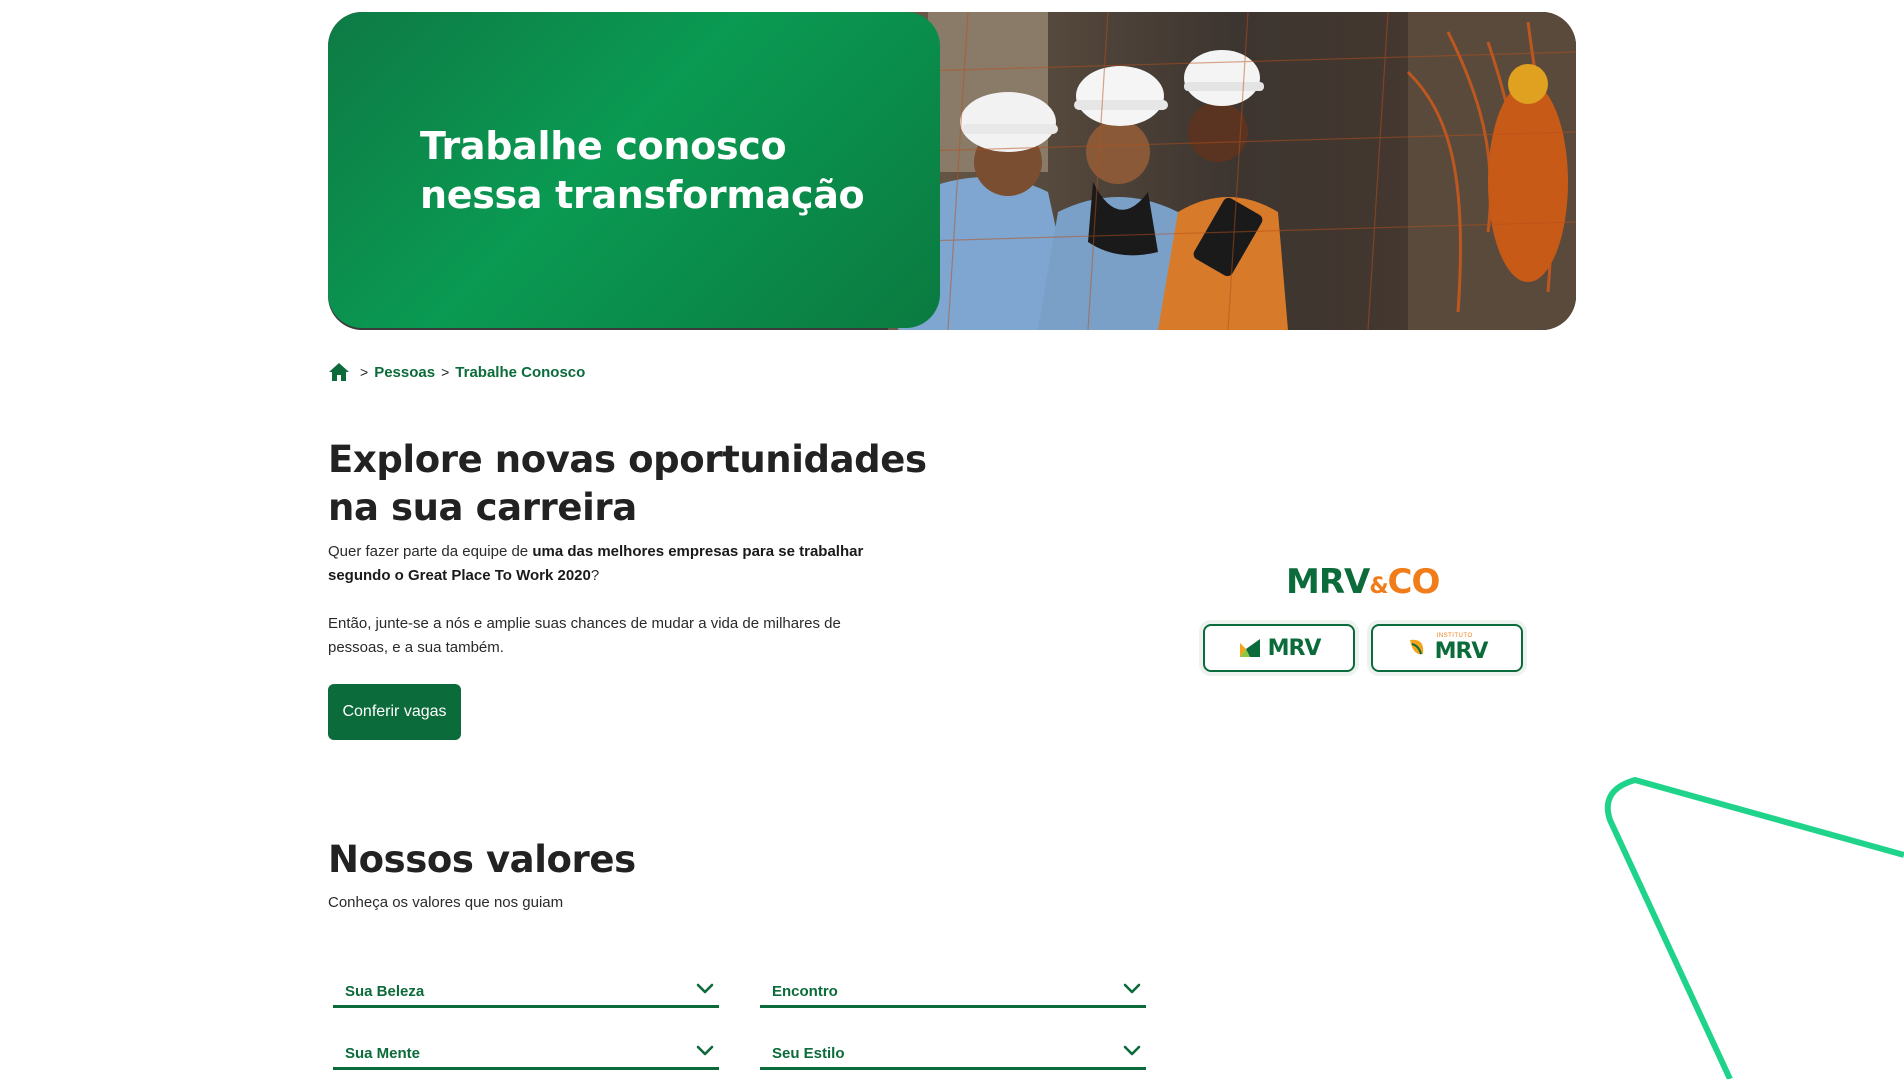  Describe the element at coordinates (1279, 648) in the screenshot. I see `mrv-logo-link: MRV` at that location.